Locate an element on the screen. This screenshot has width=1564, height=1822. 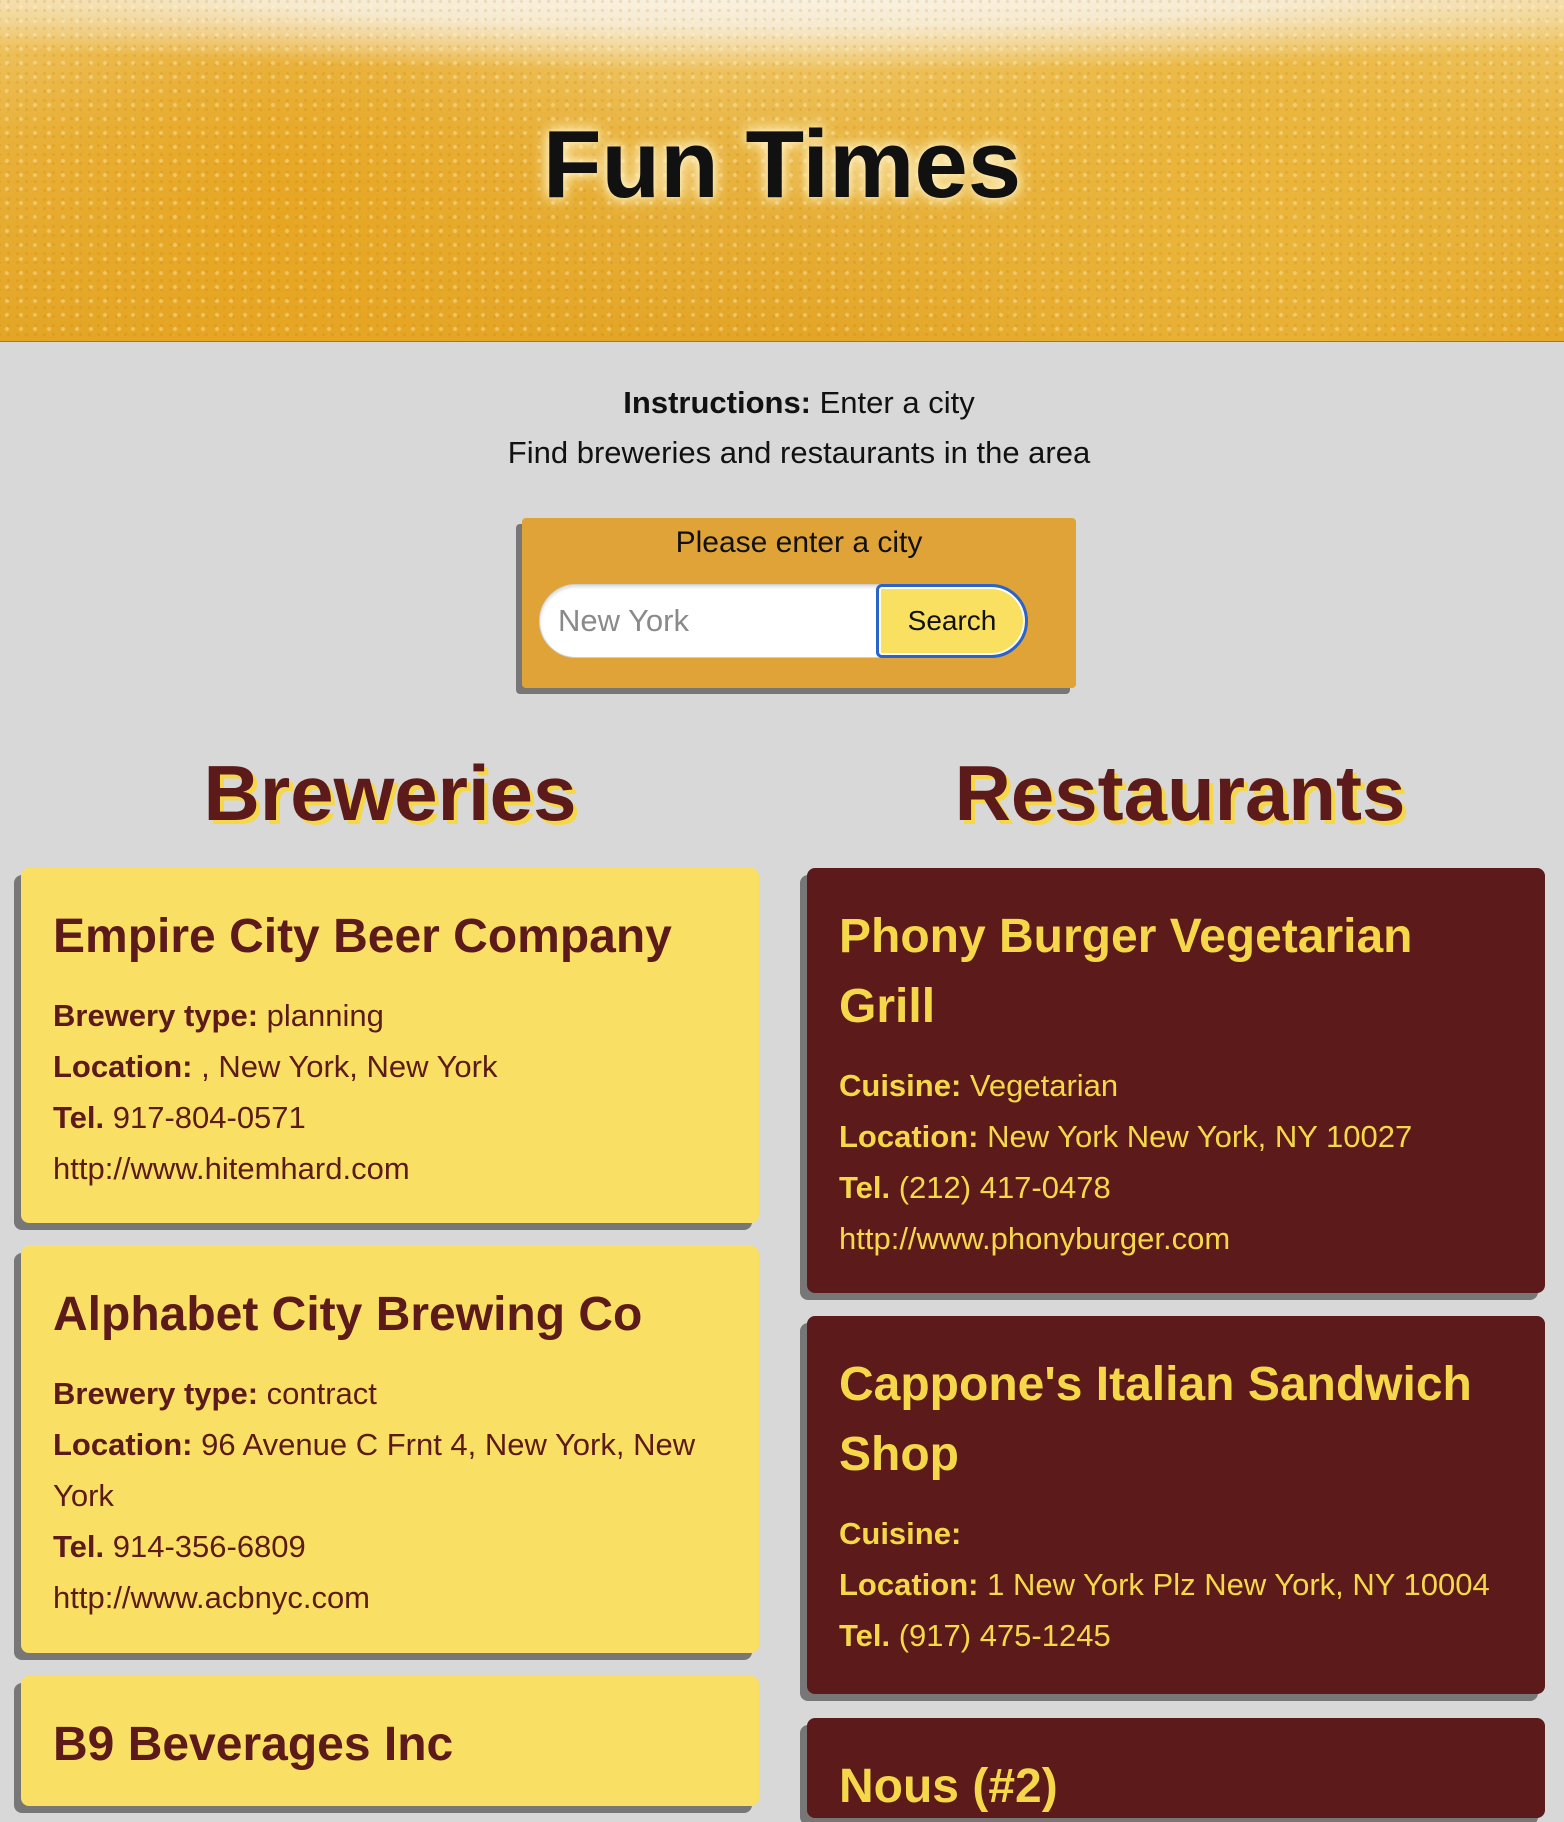
restaurant-tel-value: (917) 475-1245 is located at coordinates (1000, 1635).